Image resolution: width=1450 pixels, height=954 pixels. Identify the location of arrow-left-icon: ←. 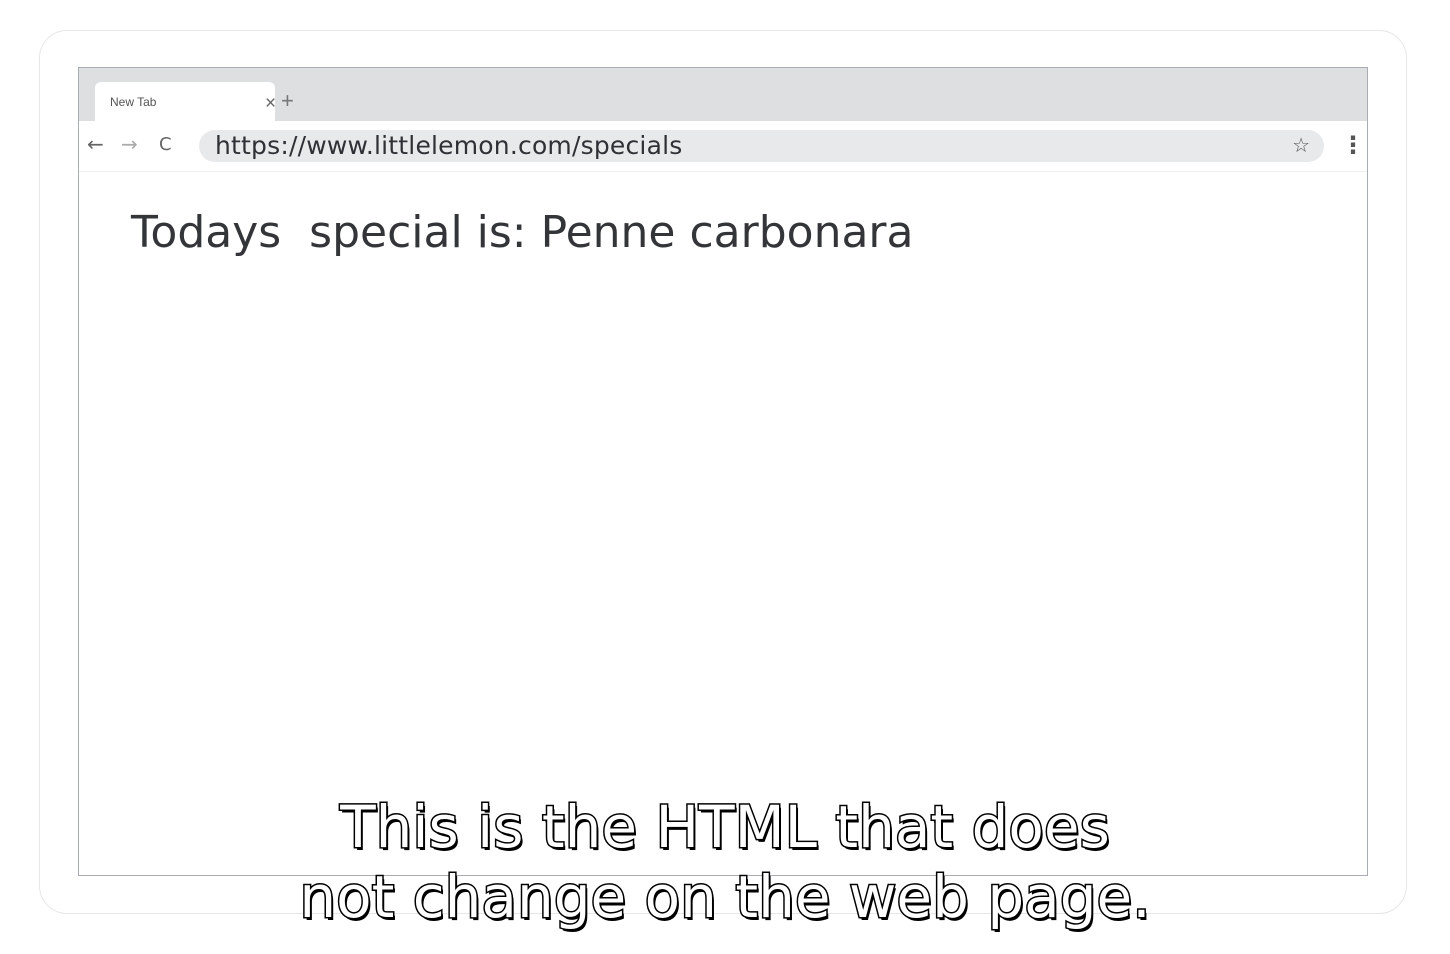
(95, 144).